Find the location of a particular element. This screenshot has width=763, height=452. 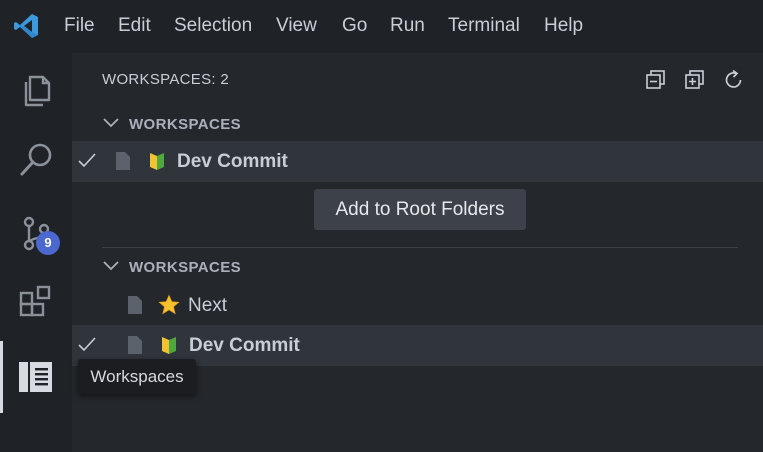

panel-title: WORKSPACES: 2 is located at coordinates (165, 79).